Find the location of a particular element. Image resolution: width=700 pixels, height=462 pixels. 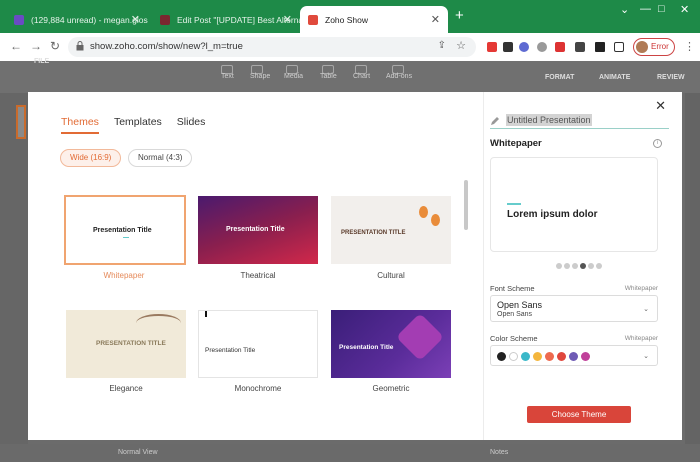

animate-tab: ANIMATE is located at coordinates (614, 77).